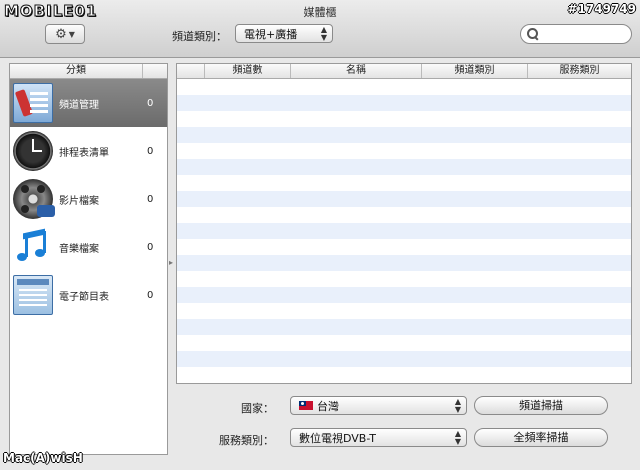 This screenshot has width=640, height=470. What do you see at coordinates (79, 201) in the screenshot?
I see `sidebar-item-label: 影片檔案` at bounding box center [79, 201].